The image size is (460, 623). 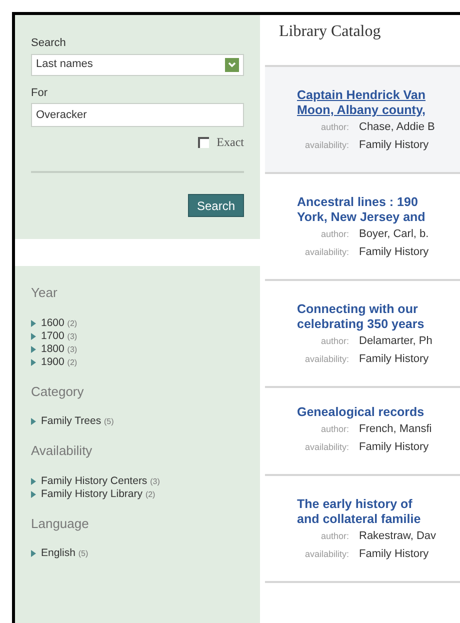 I want to click on result-item: Captain Hendrick Van Moon, Albany county, author: Chase, Addie B availability: Family History, so click(x=362, y=118).